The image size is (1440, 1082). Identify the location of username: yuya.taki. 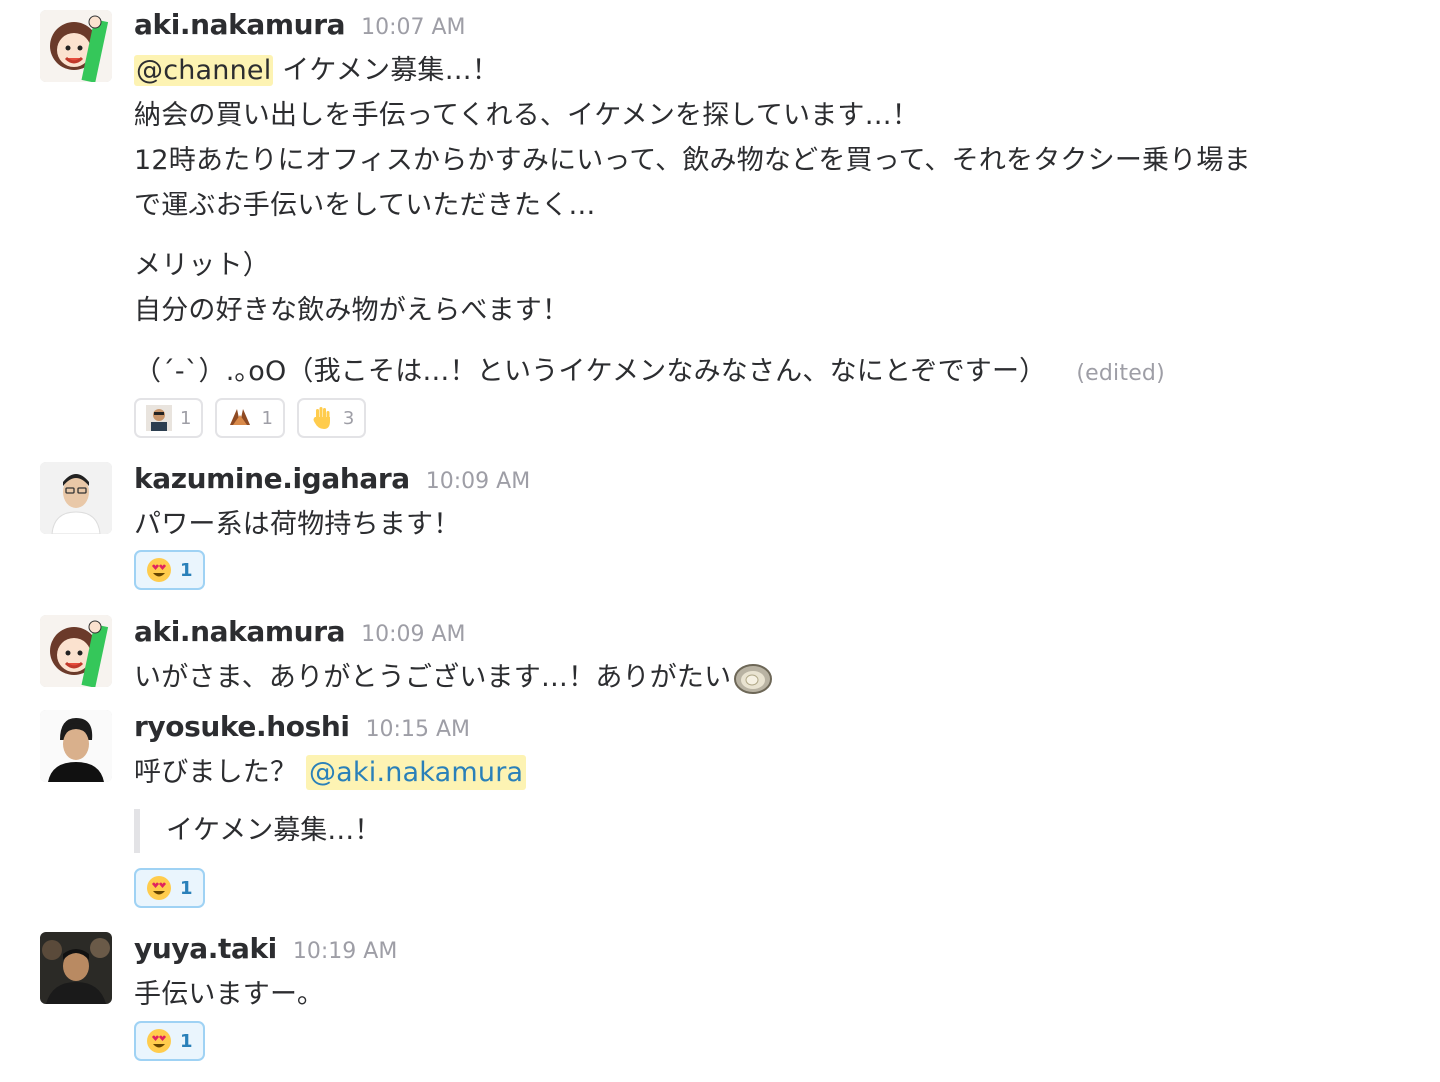
(205, 948).